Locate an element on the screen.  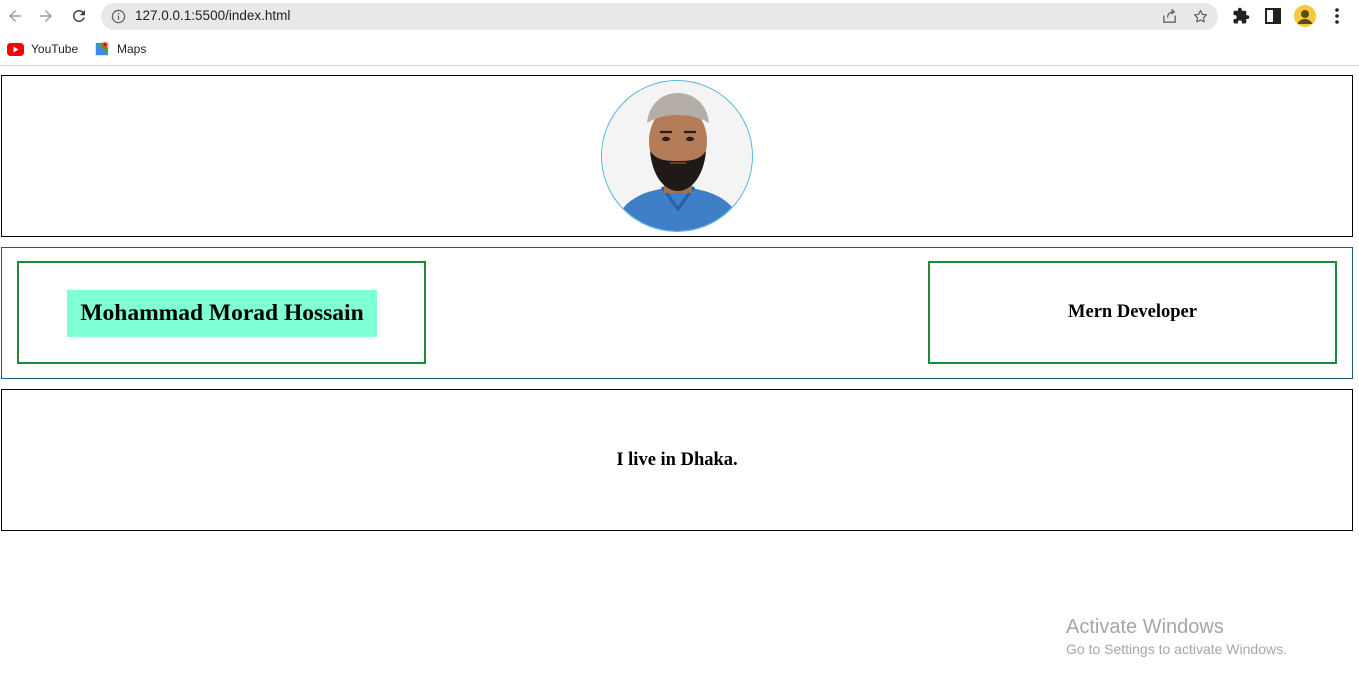
address-bar: 127.0.0.1:5500/index.html is located at coordinates (659, 16).